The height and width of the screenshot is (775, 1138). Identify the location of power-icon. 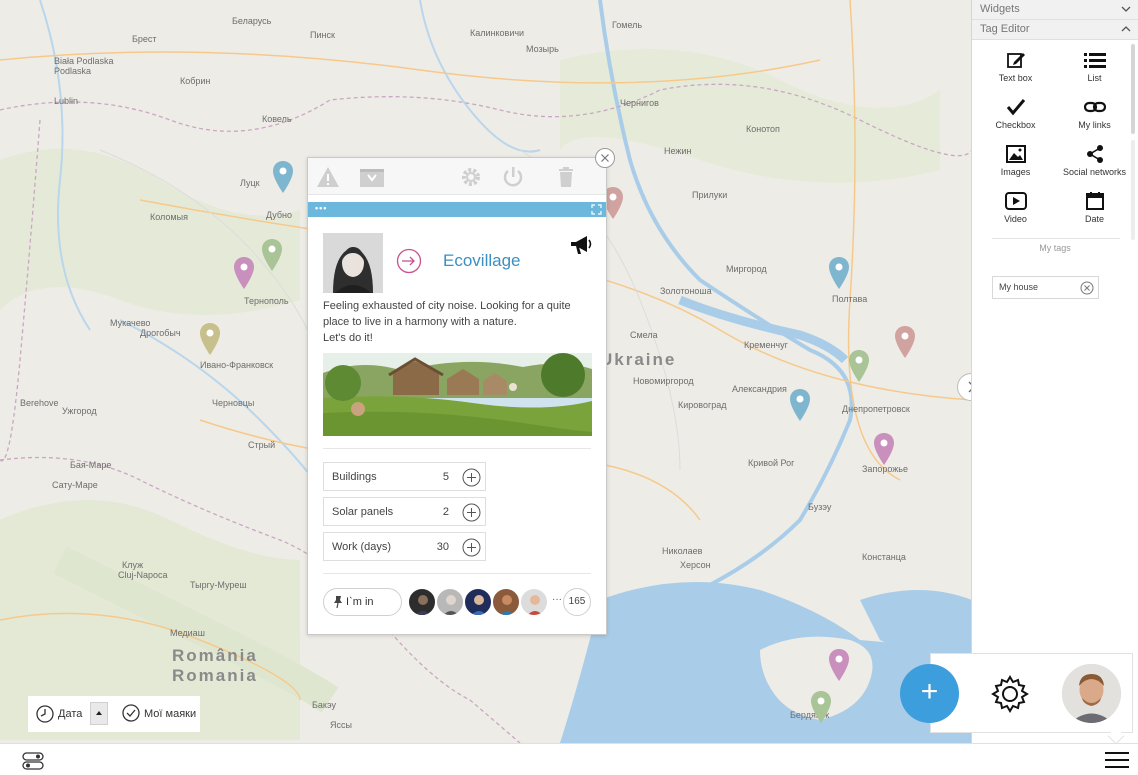
(513, 177).